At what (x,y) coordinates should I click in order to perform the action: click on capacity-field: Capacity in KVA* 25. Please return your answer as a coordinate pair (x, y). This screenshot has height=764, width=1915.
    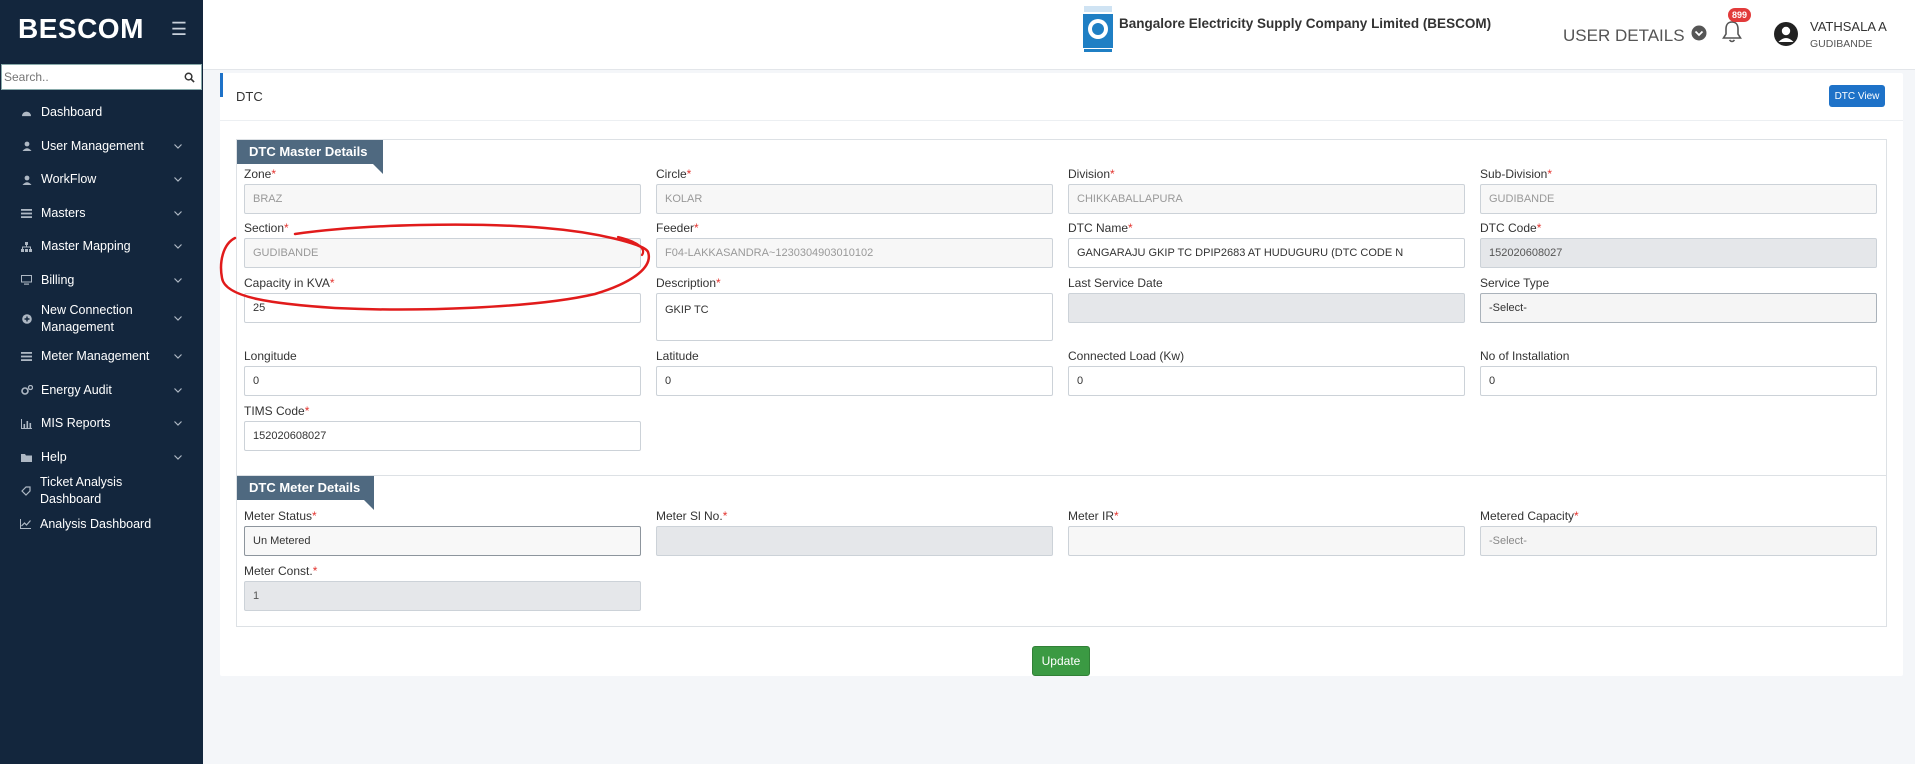
    Looking at the image, I should click on (442, 299).